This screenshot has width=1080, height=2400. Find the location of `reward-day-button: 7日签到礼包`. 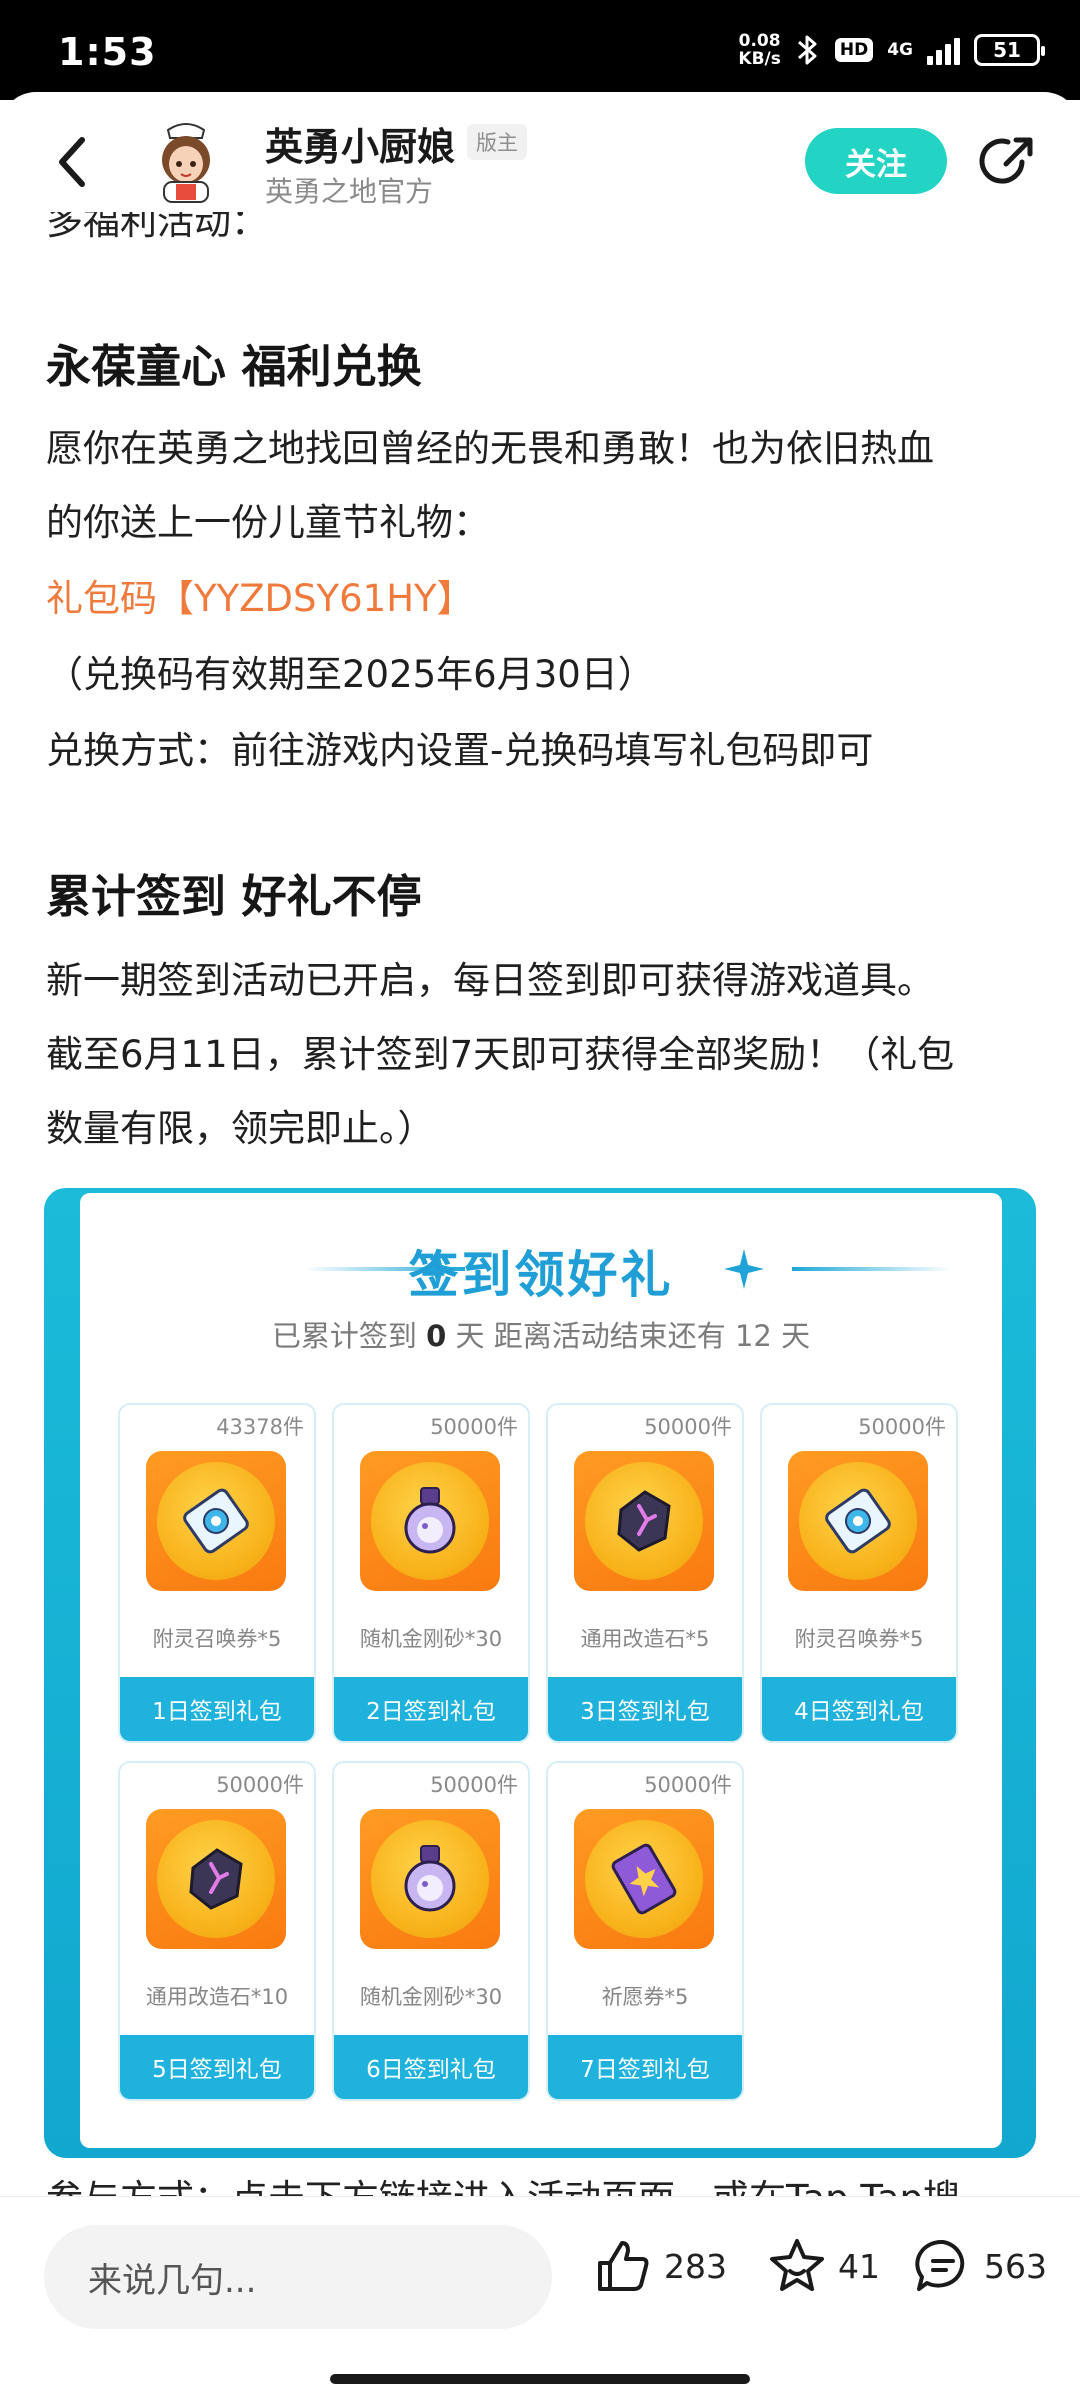

reward-day-button: 7日签到礼包 is located at coordinates (645, 2067).